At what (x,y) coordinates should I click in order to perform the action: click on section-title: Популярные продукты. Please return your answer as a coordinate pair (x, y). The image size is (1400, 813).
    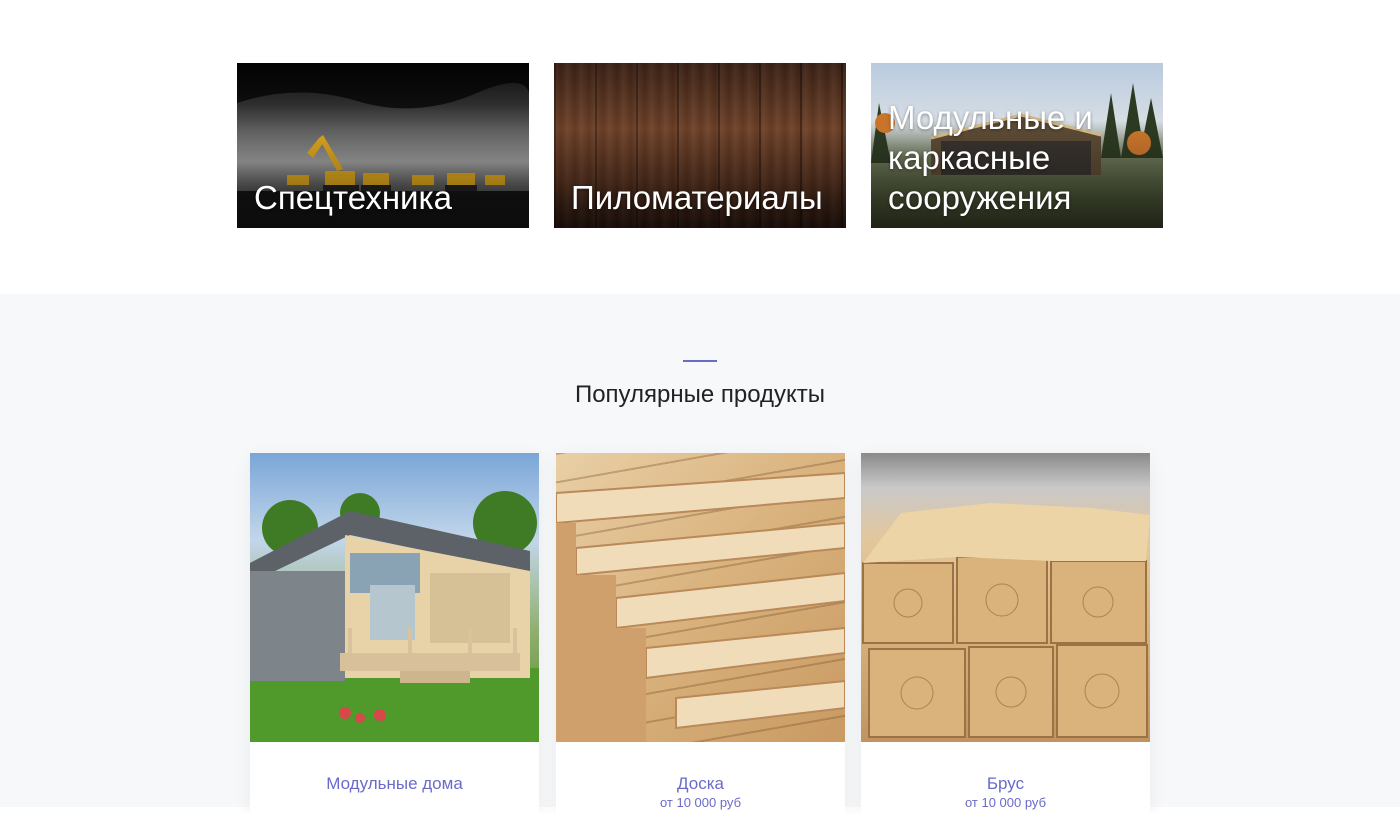
    Looking at the image, I should click on (700, 394).